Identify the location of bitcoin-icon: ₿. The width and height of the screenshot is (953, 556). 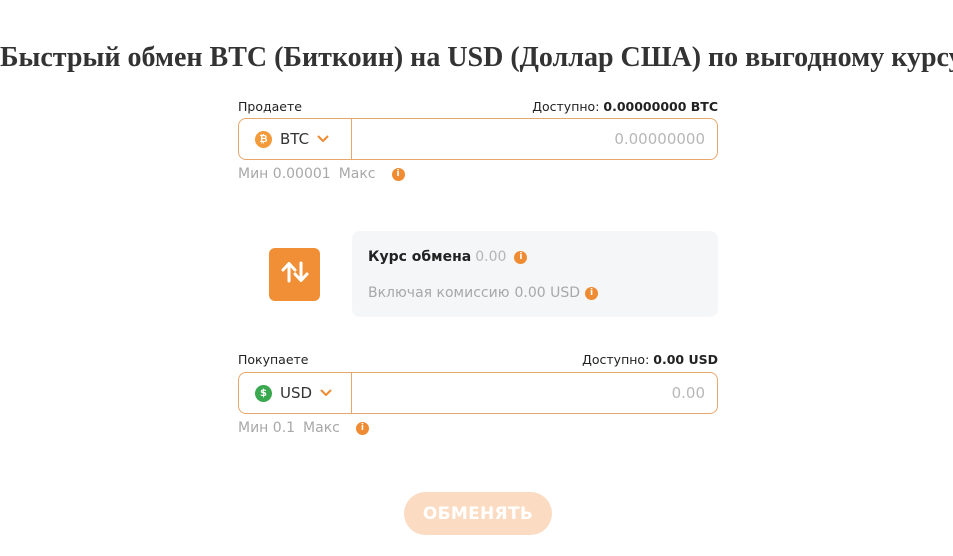
(263, 139).